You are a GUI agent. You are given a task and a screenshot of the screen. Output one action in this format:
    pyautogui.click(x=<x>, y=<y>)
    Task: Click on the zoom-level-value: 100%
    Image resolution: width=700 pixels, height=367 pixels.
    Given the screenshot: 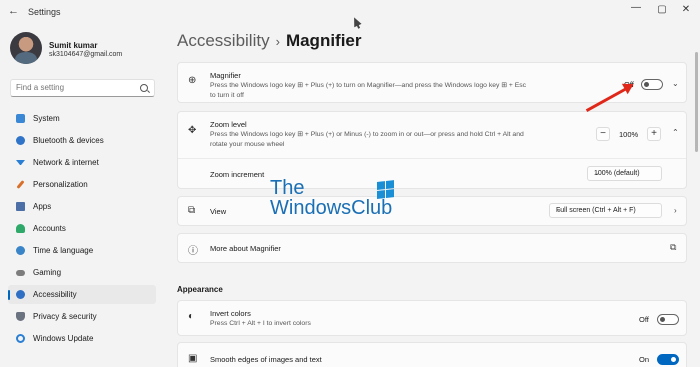 What is the action you would take?
    pyautogui.click(x=629, y=134)
    